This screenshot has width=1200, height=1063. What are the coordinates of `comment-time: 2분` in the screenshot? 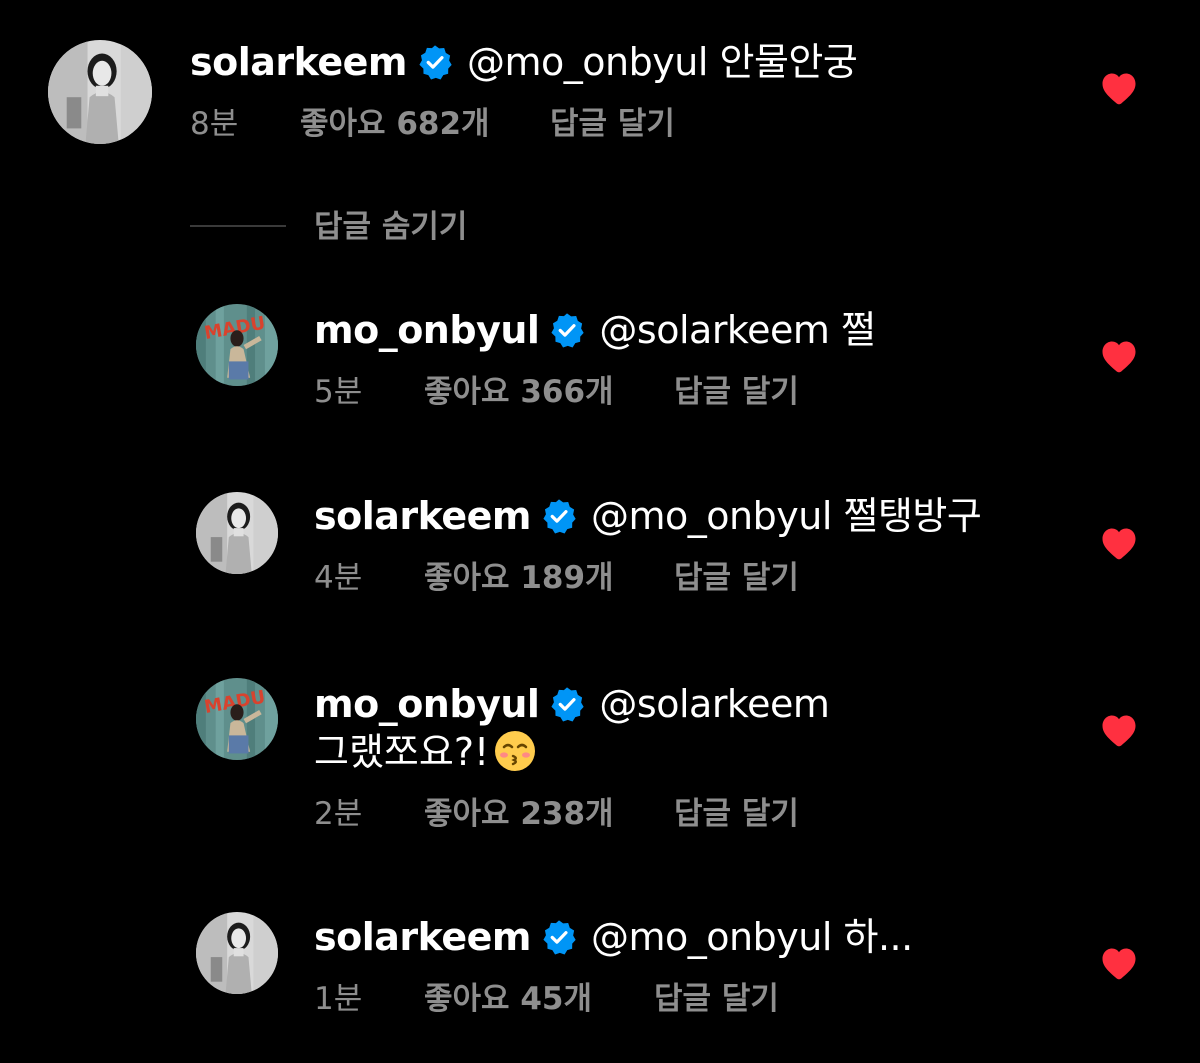 It's located at (338, 814).